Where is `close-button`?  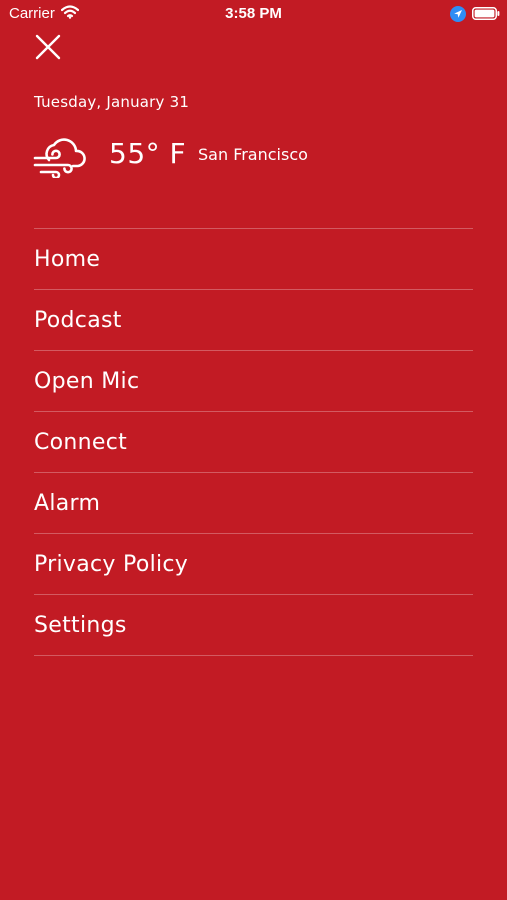
close-button is located at coordinates (48, 47).